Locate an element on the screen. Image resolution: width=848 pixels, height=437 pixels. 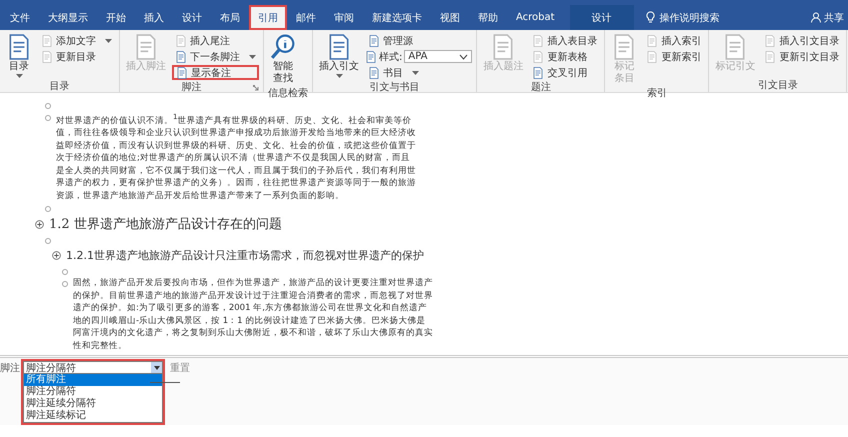
lightbulb-icon is located at coordinates (650, 17).